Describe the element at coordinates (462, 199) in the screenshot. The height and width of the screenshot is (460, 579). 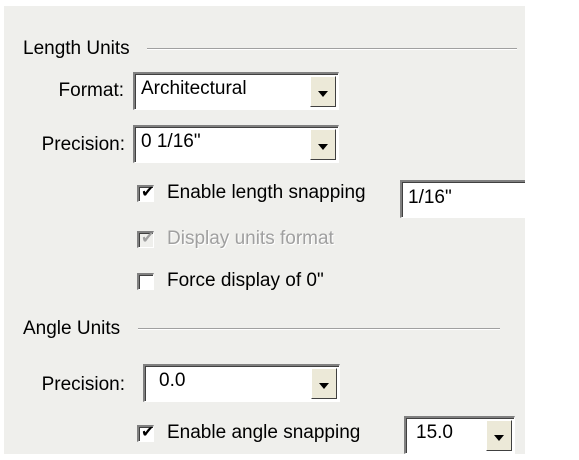
I see `length-snapping-input: 1/16"` at that location.